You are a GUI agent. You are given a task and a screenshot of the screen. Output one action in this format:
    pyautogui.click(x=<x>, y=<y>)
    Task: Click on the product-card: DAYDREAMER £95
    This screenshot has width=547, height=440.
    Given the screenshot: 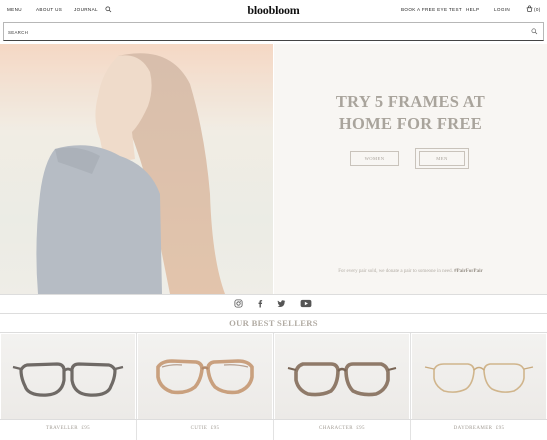 What is the action you would take?
    pyautogui.click(x=479, y=386)
    